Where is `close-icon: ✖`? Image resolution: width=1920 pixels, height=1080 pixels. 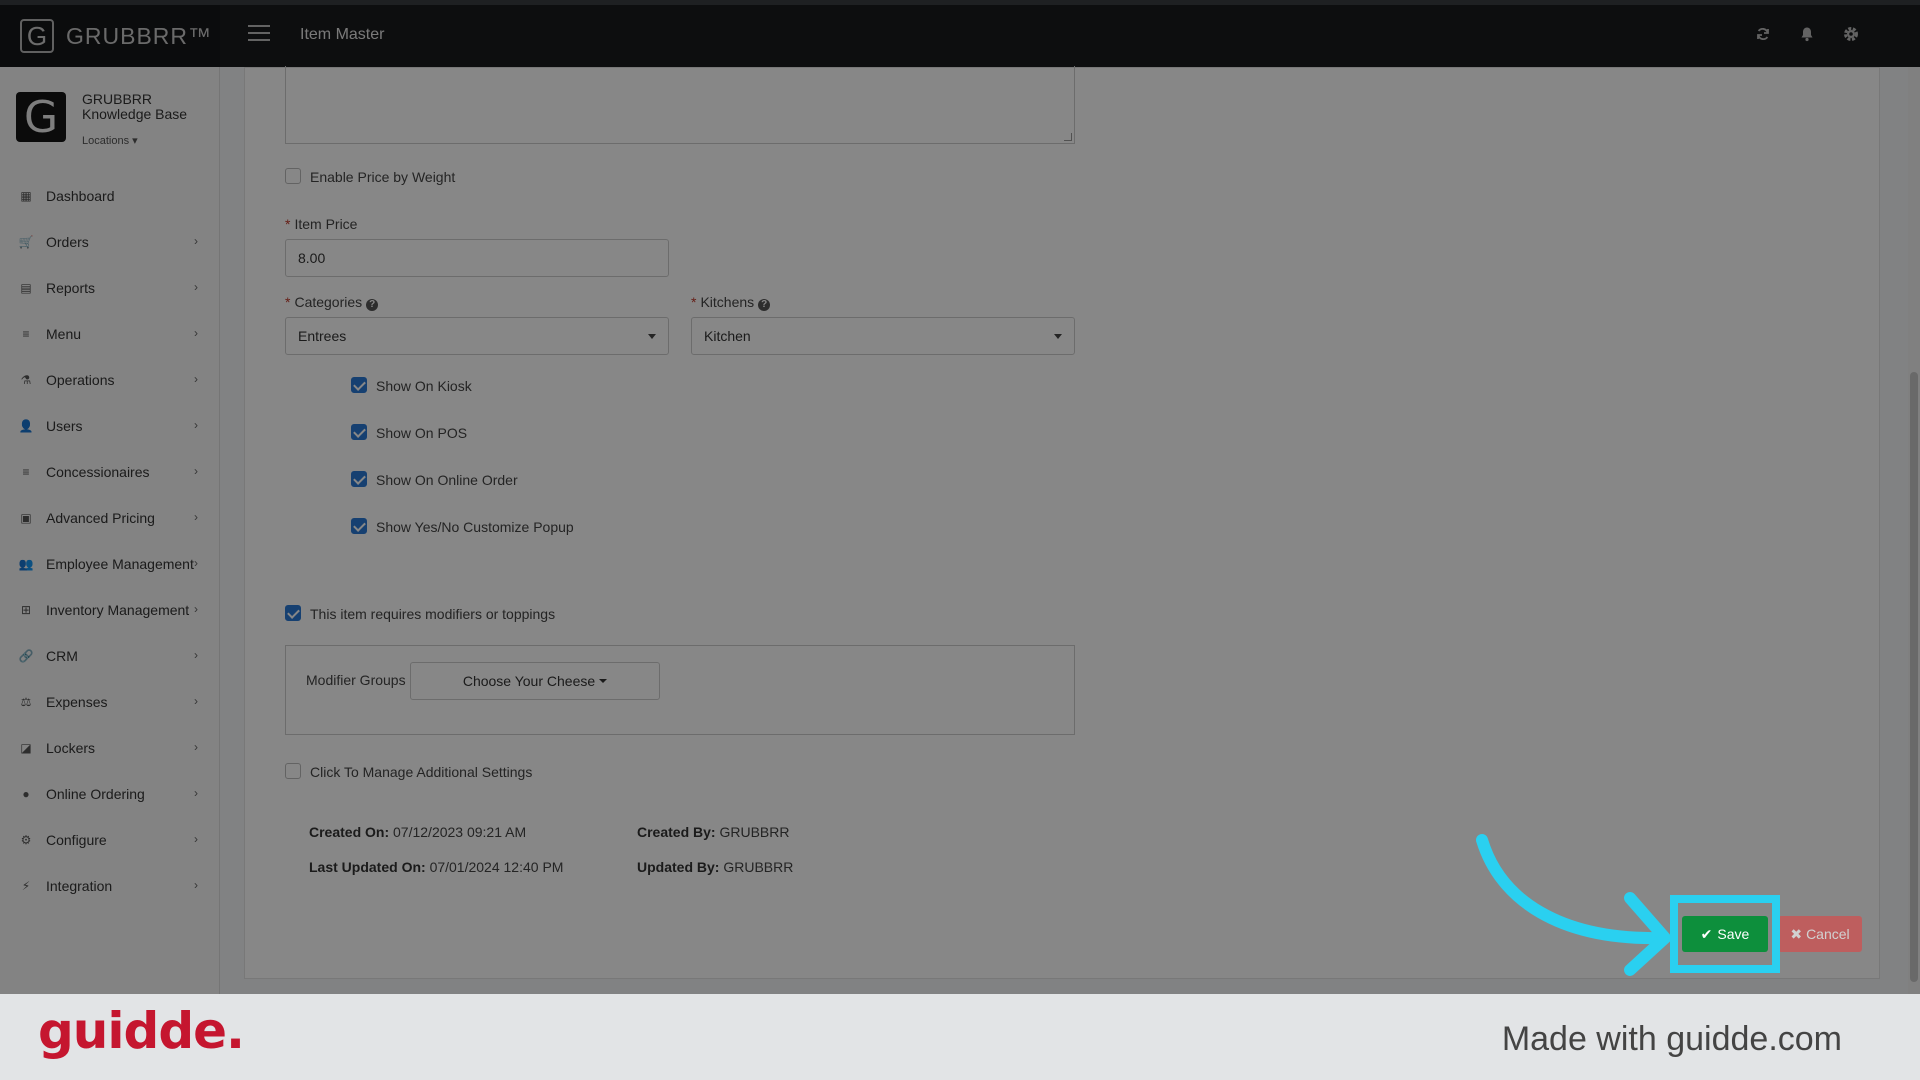 close-icon: ✖ is located at coordinates (1796, 933).